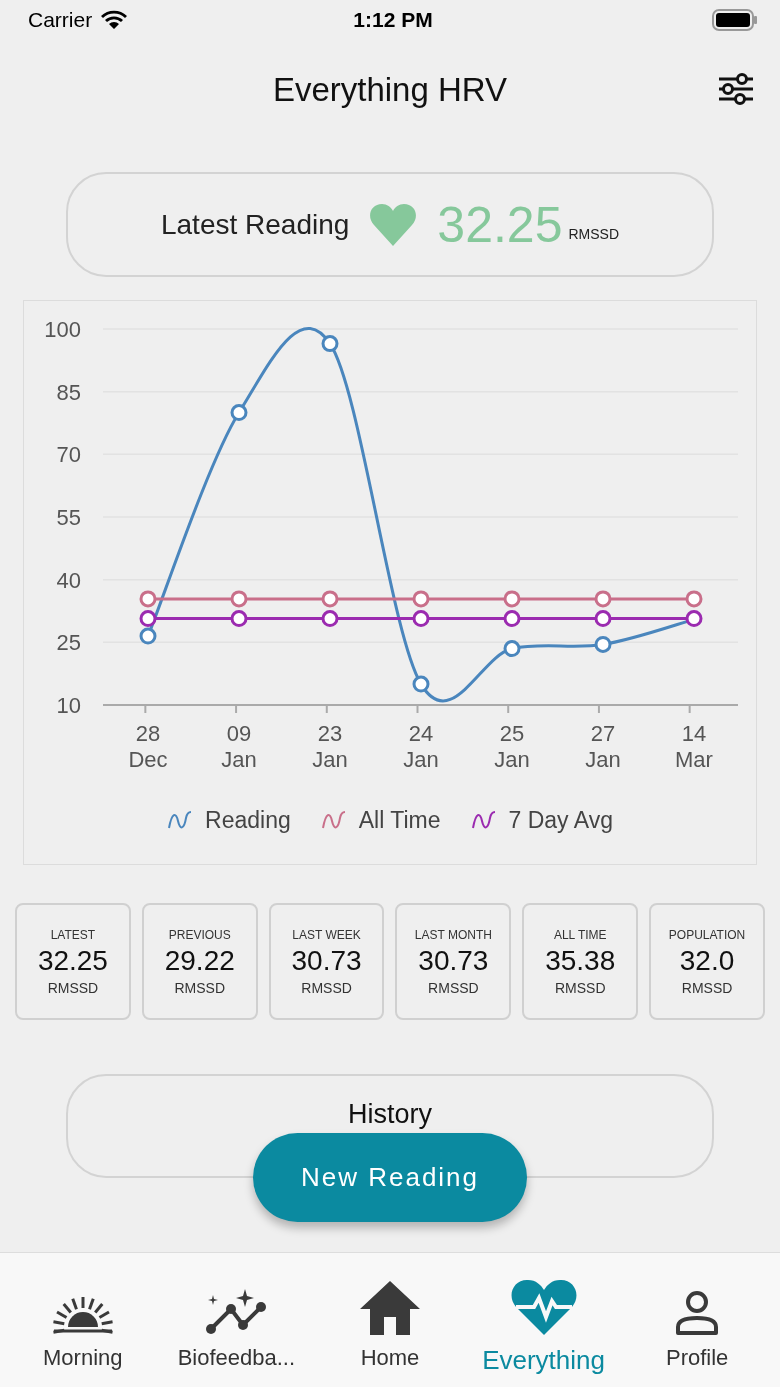 The height and width of the screenshot is (1387, 780). What do you see at coordinates (68, 392) in the screenshot?
I see `axis-tick-label: 85` at bounding box center [68, 392].